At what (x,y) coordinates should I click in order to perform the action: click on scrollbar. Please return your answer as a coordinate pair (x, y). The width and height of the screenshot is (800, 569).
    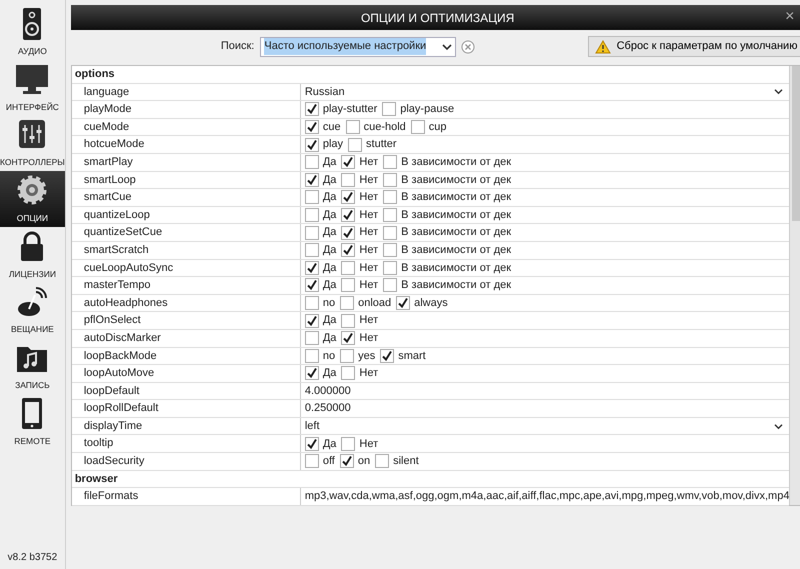
    Looking at the image, I should click on (794, 285).